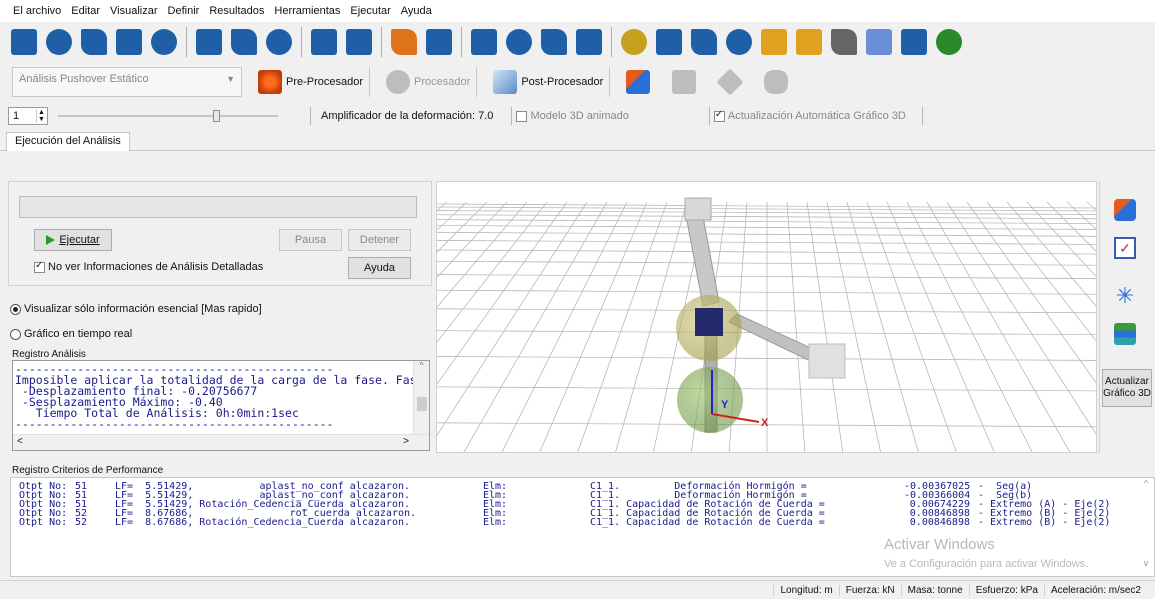 The image size is (1155, 599). Describe the element at coordinates (1146, 527) in the screenshot. I see `performance-scrollbar: ^ v` at that location.